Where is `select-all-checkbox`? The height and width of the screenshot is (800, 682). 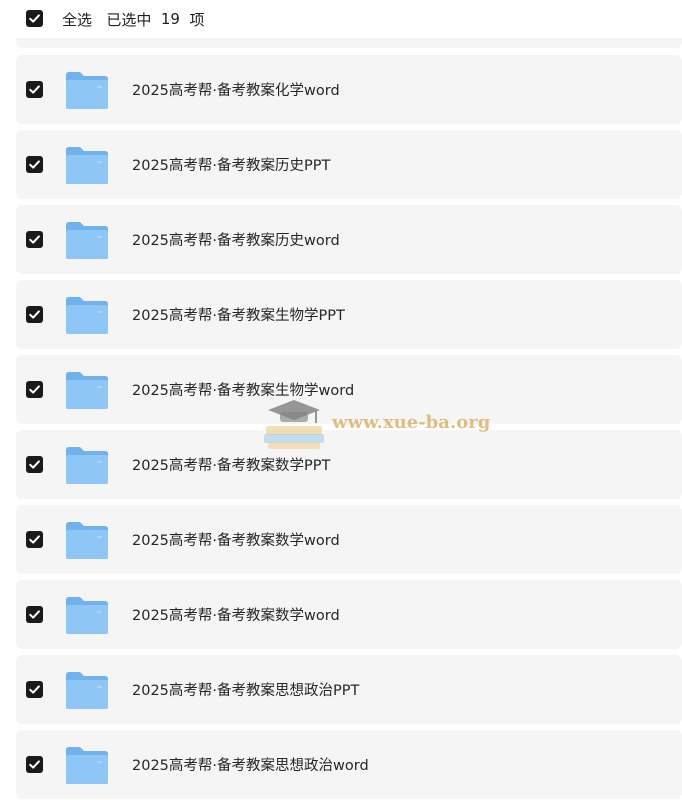 select-all-checkbox is located at coordinates (34, 18).